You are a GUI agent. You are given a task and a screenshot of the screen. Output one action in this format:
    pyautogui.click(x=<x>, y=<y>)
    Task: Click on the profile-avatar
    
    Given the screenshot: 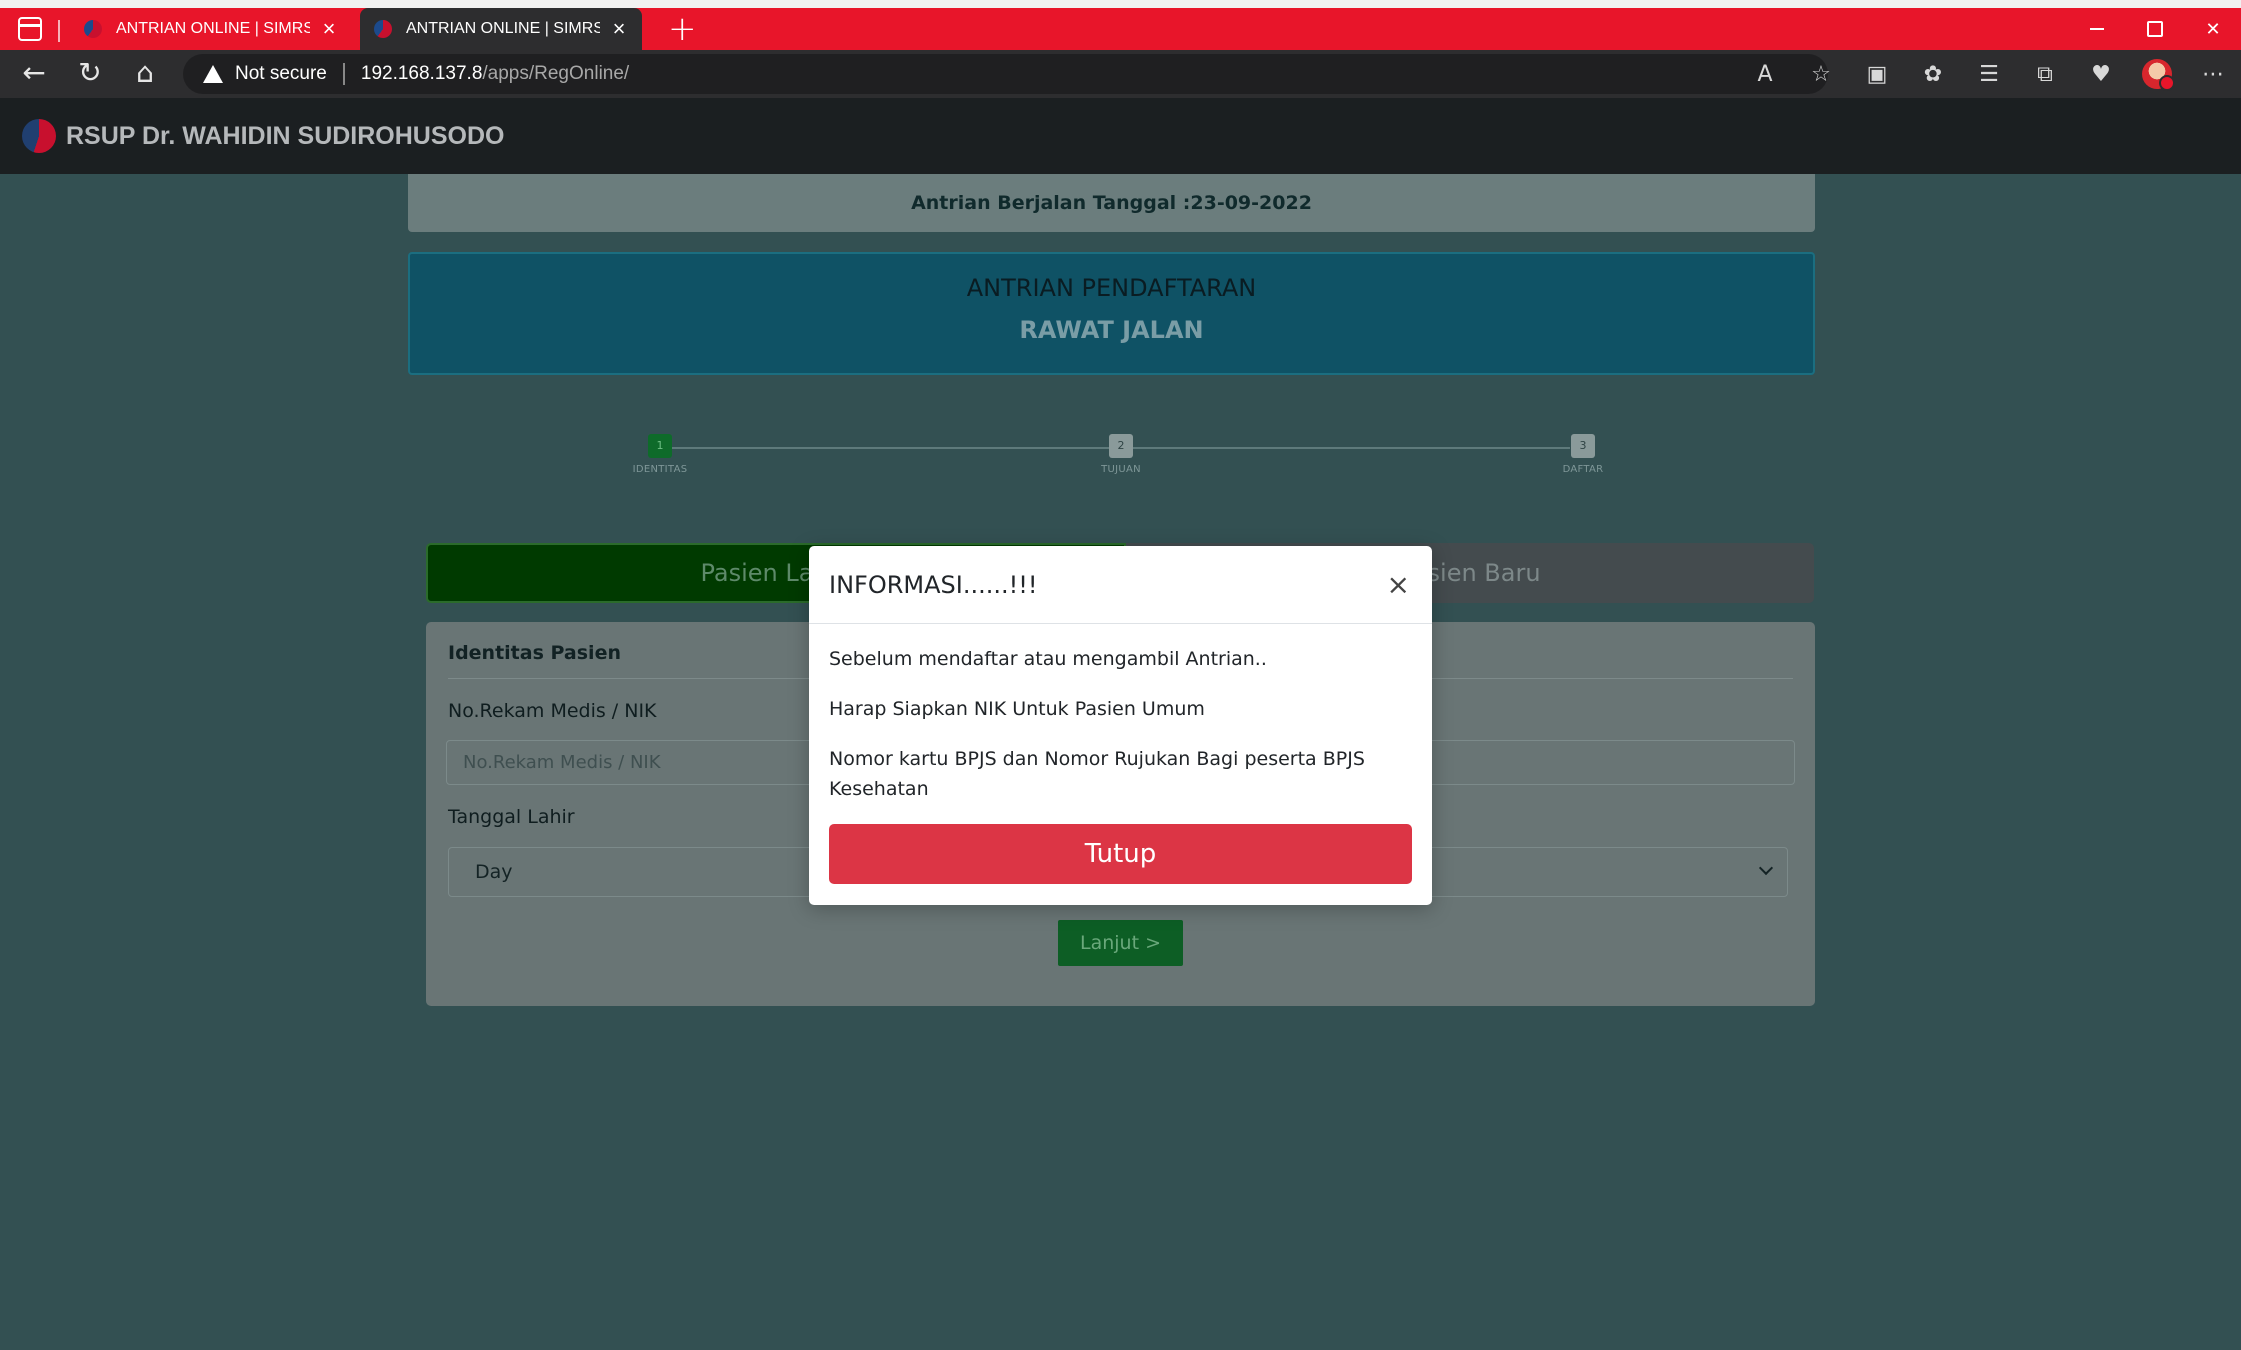 What is the action you would take?
    pyautogui.click(x=2157, y=74)
    